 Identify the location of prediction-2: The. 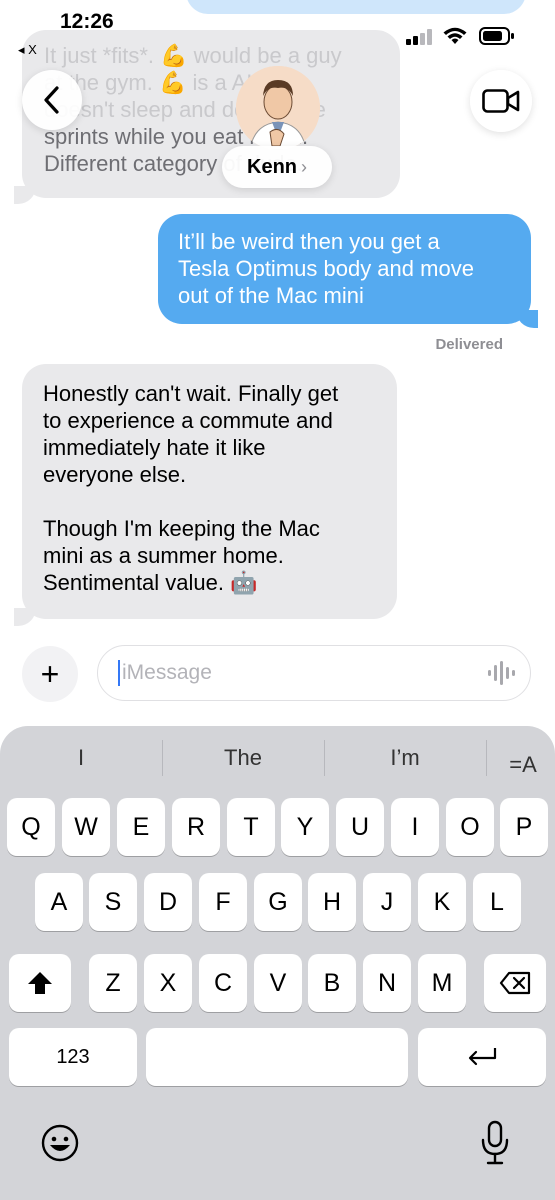
(243, 758).